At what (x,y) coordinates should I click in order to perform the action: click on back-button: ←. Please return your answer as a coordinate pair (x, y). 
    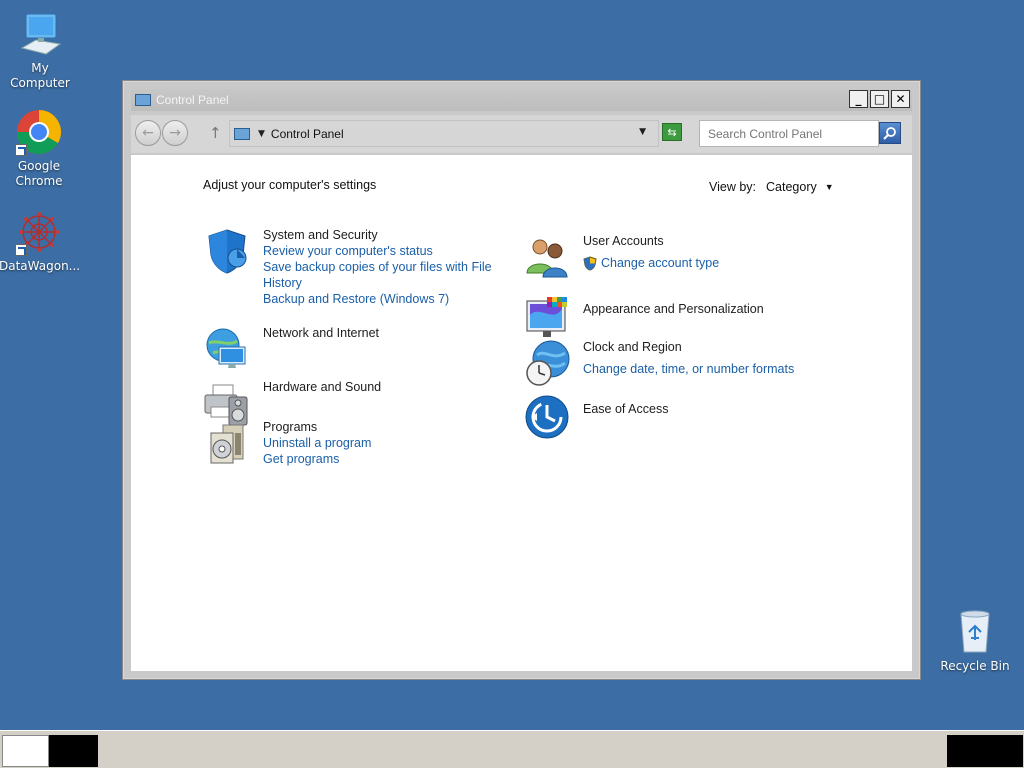
    Looking at the image, I should click on (148, 133).